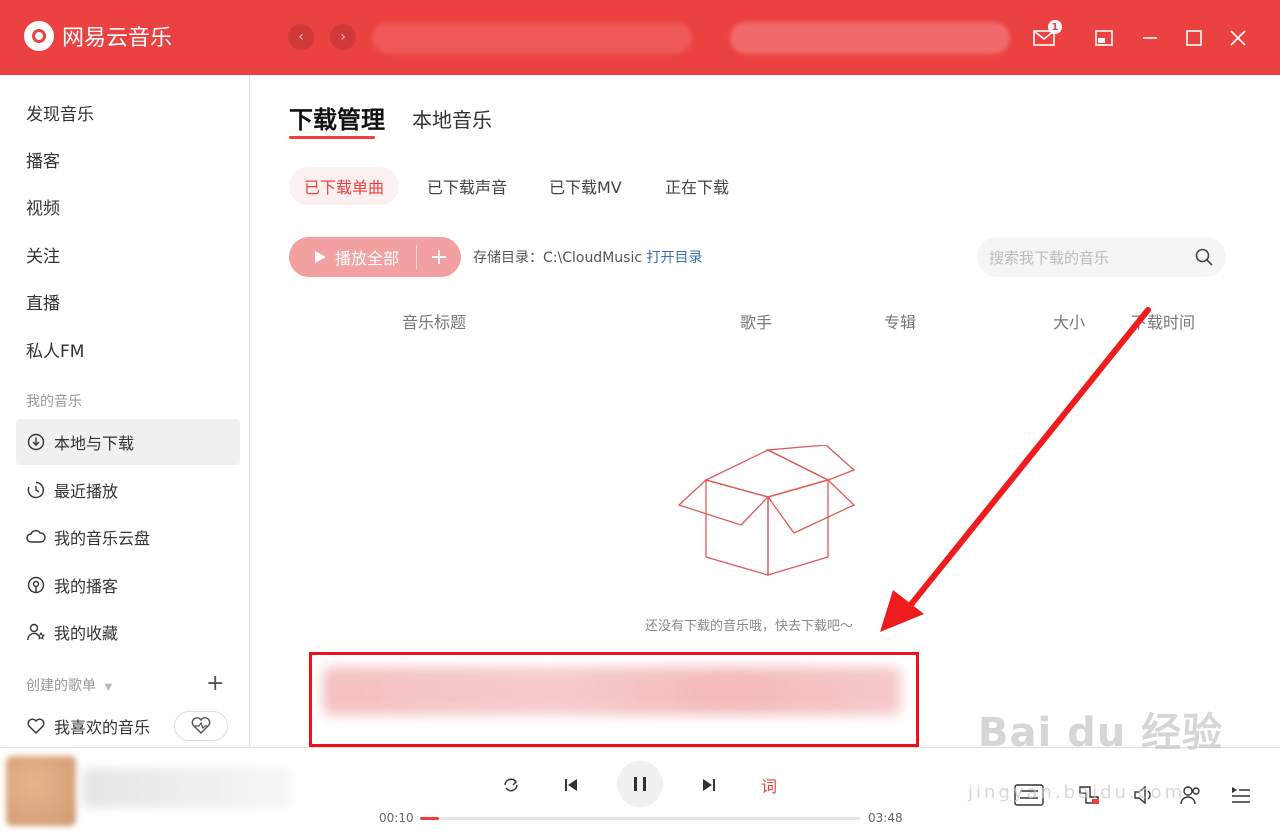 This screenshot has width=1280, height=838. I want to click on lyrics-button: 词, so click(769, 785).